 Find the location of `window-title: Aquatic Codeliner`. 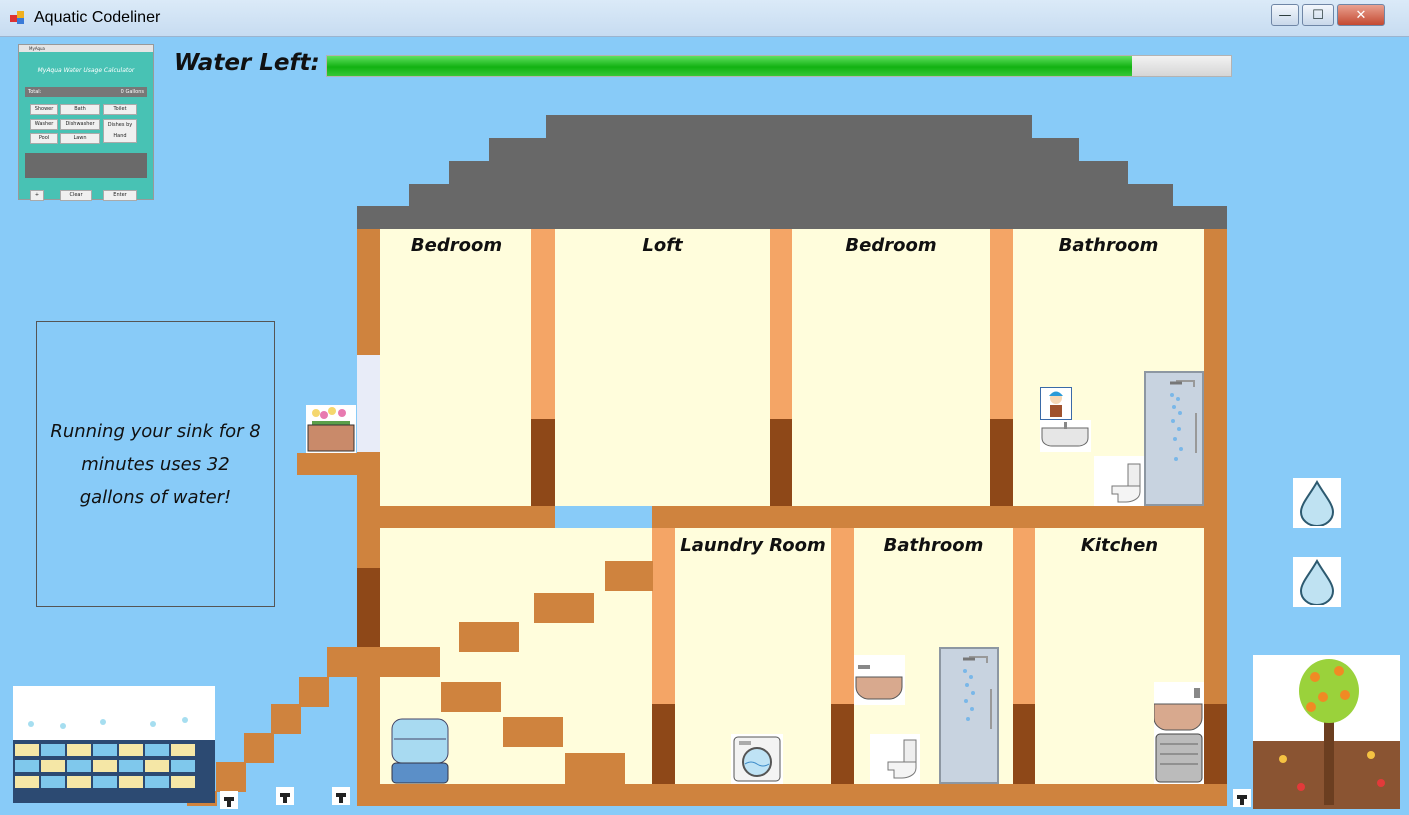

window-title: Aquatic Codeliner is located at coordinates (97, 17).